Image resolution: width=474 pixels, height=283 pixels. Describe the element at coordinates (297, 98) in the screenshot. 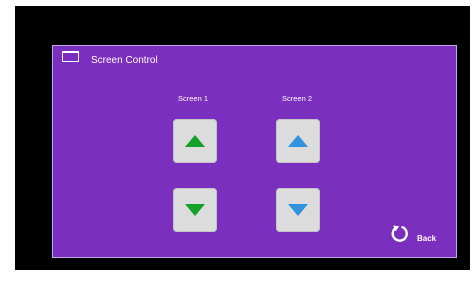

I see `screen-2-label: Screen 2` at that location.